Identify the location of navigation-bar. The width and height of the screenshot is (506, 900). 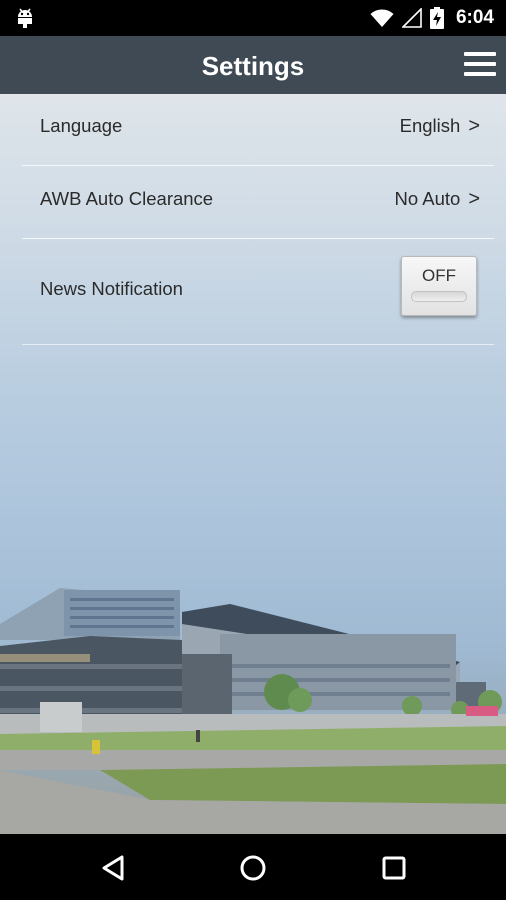
(253, 867).